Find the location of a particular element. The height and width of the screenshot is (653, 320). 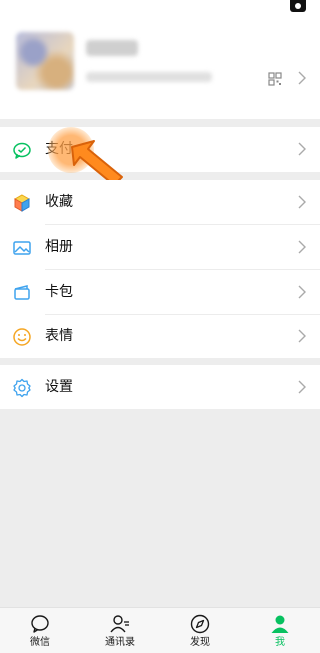

menu-item-settings: 设置 is located at coordinates (160, 387).